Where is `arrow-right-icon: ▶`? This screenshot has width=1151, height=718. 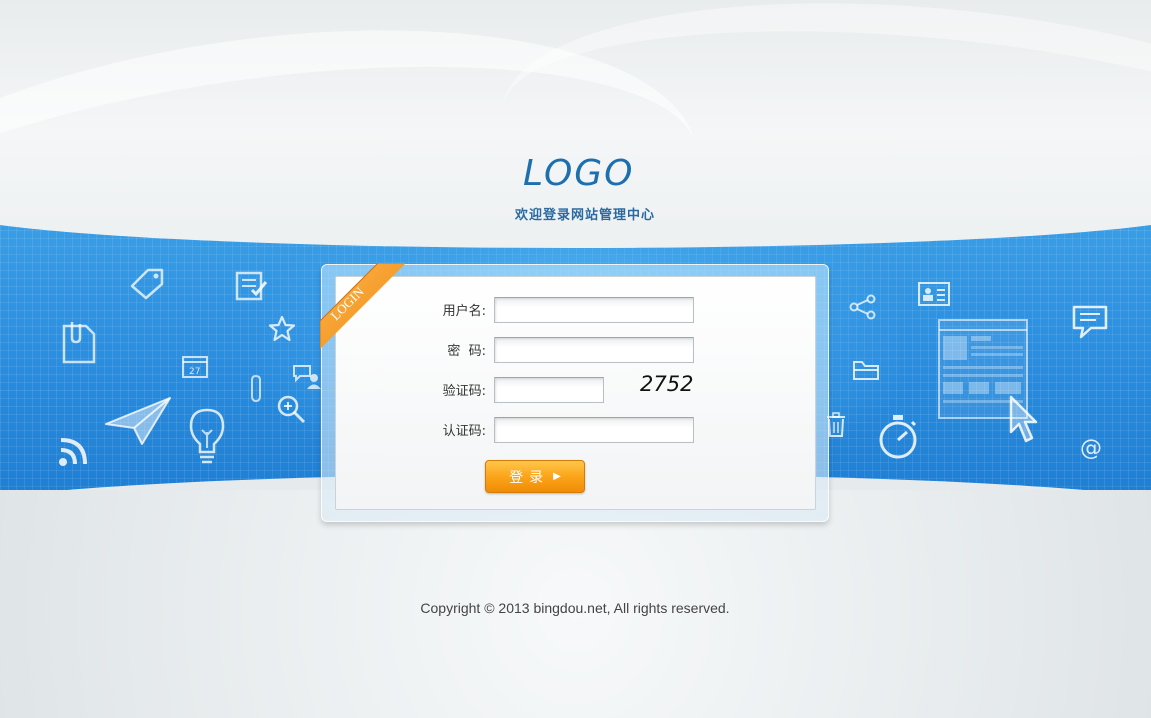
arrow-right-icon: ▶ is located at coordinates (557, 476).